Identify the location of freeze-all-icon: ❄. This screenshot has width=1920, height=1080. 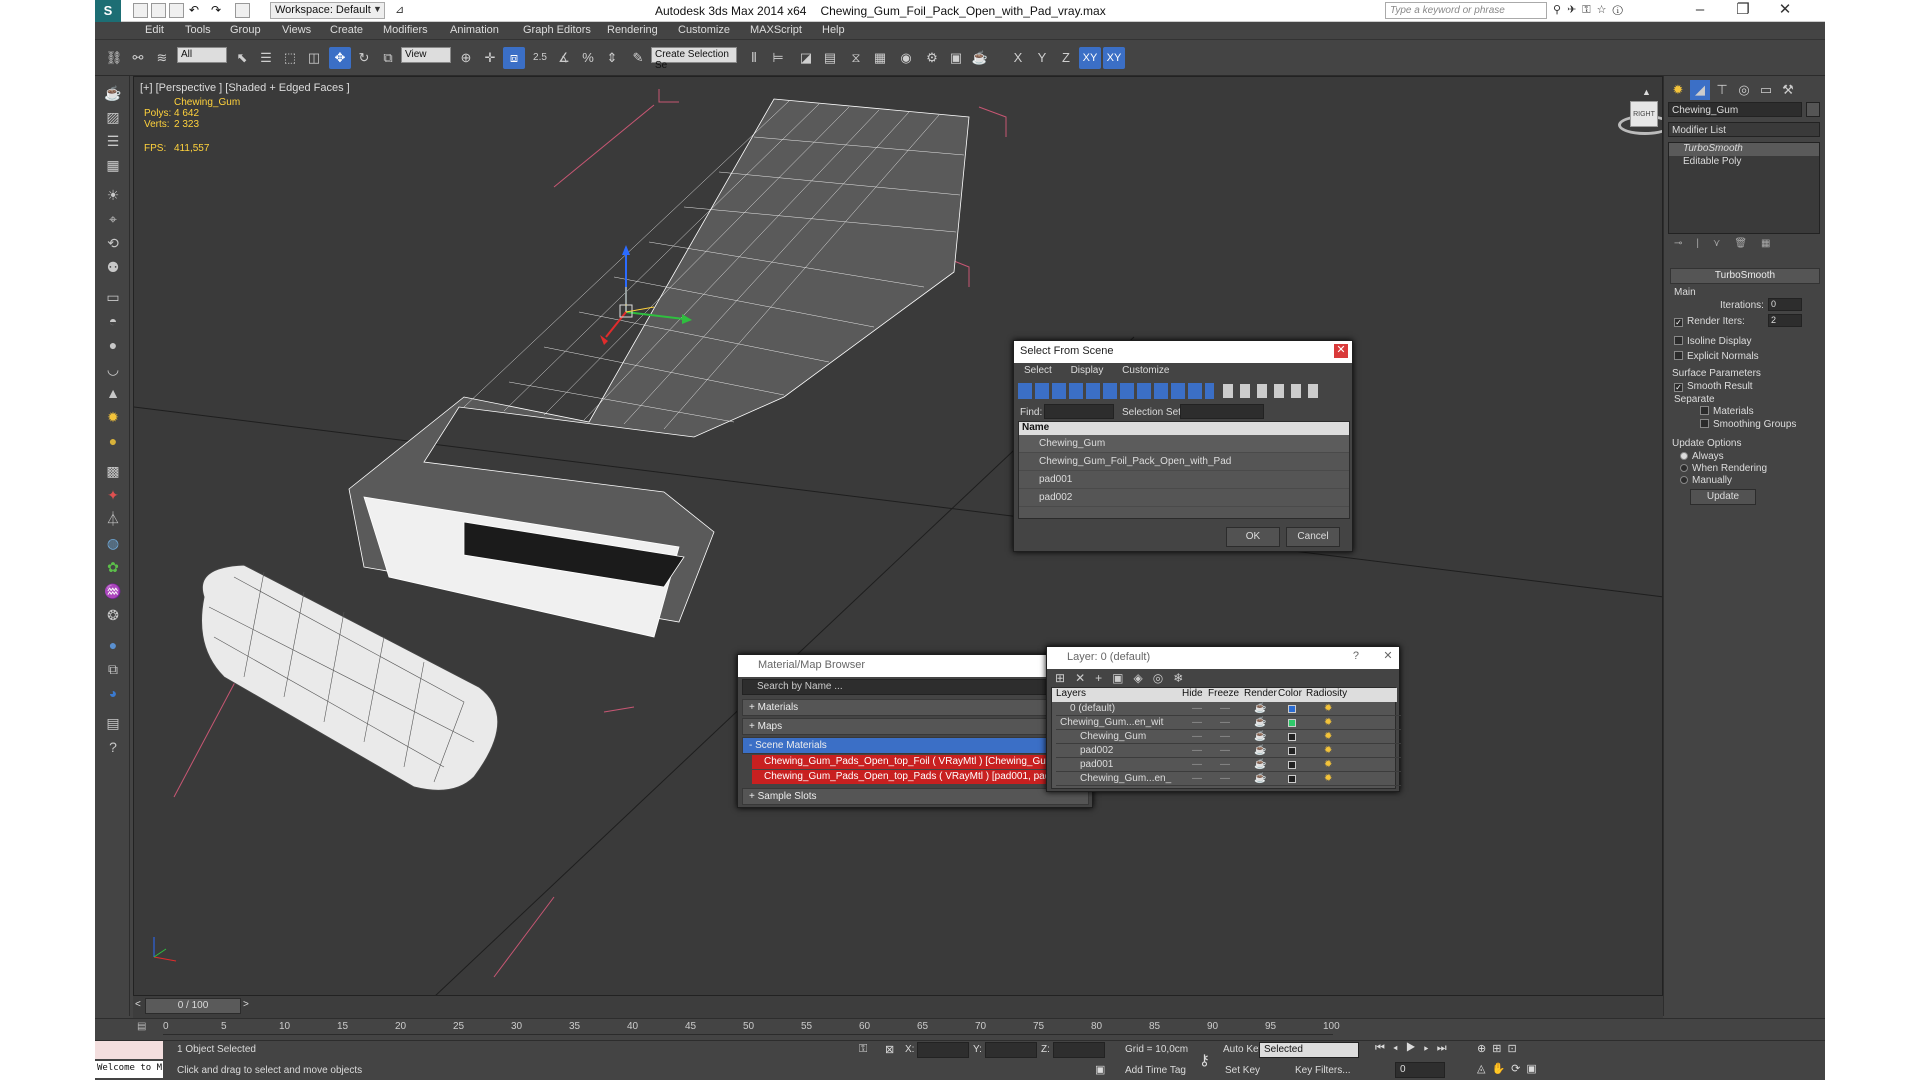
(1183, 678).